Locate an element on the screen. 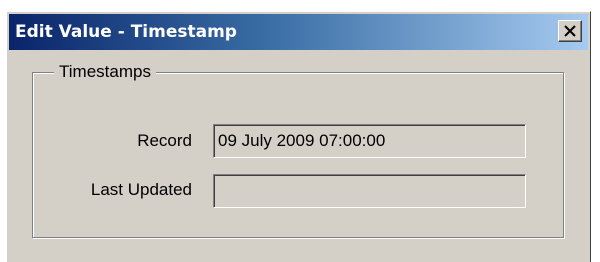 The width and height of the screenshot is (600, 262). close-icon is located at coordinates (570, 31).